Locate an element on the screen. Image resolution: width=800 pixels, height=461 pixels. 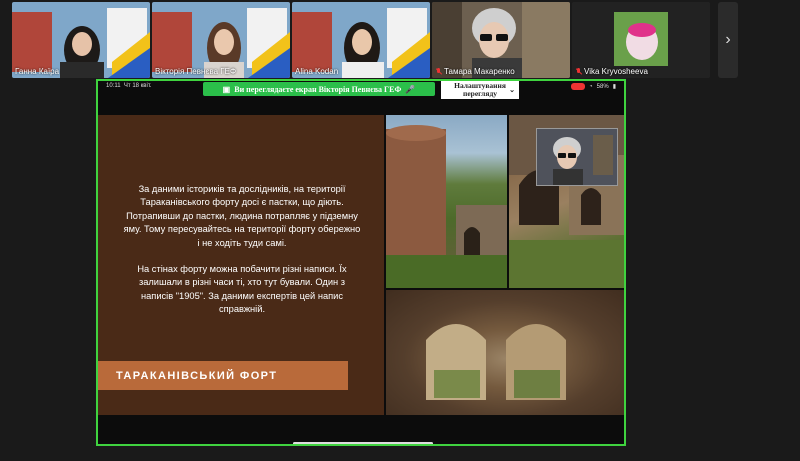
battery-level: 58% is located at coordinates (602, 86).